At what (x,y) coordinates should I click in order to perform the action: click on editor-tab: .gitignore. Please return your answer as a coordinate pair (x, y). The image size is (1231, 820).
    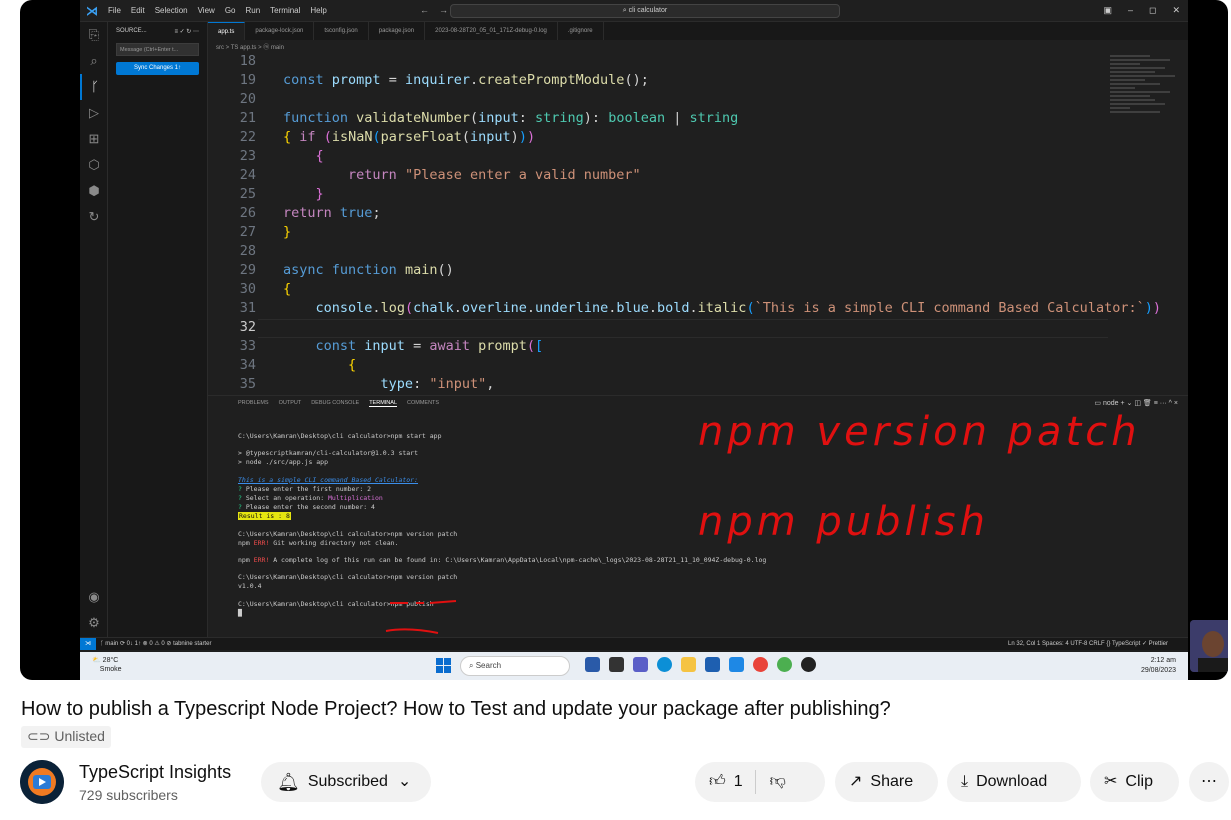
    Looking at the image, I should click on (581, 31).